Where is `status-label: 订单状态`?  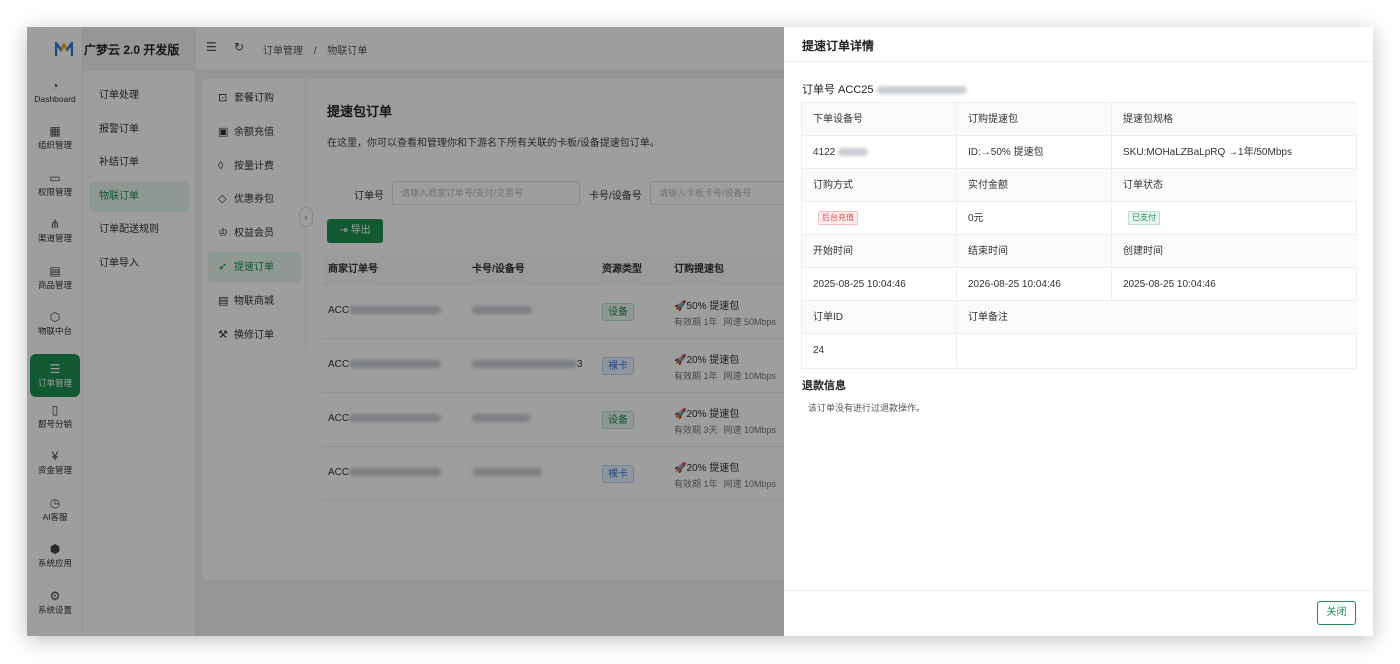
status-label: 订单状态 is located at coordinates (1234, 185).